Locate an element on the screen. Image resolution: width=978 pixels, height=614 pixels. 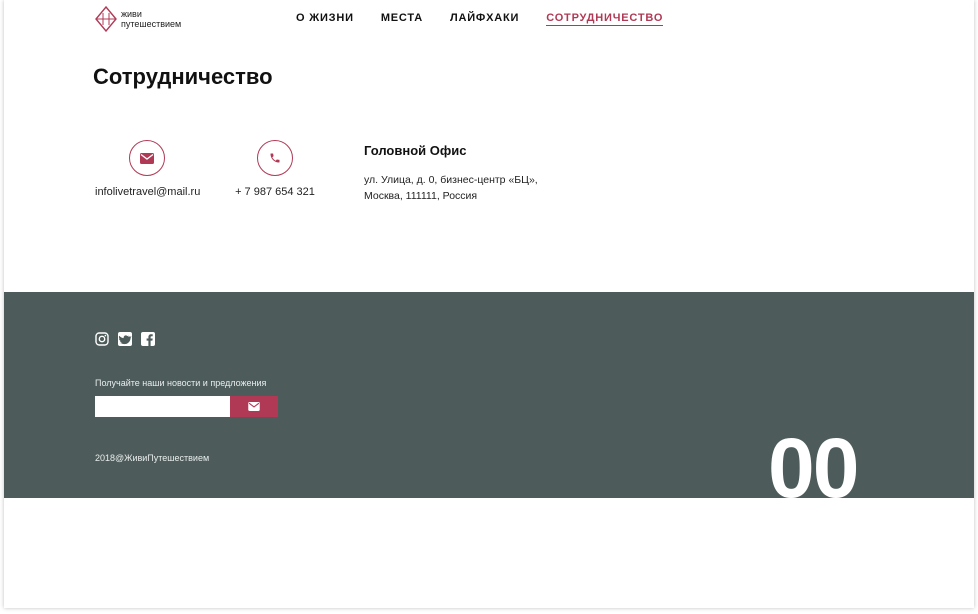
email-circle is located at coordinates (147, 158).